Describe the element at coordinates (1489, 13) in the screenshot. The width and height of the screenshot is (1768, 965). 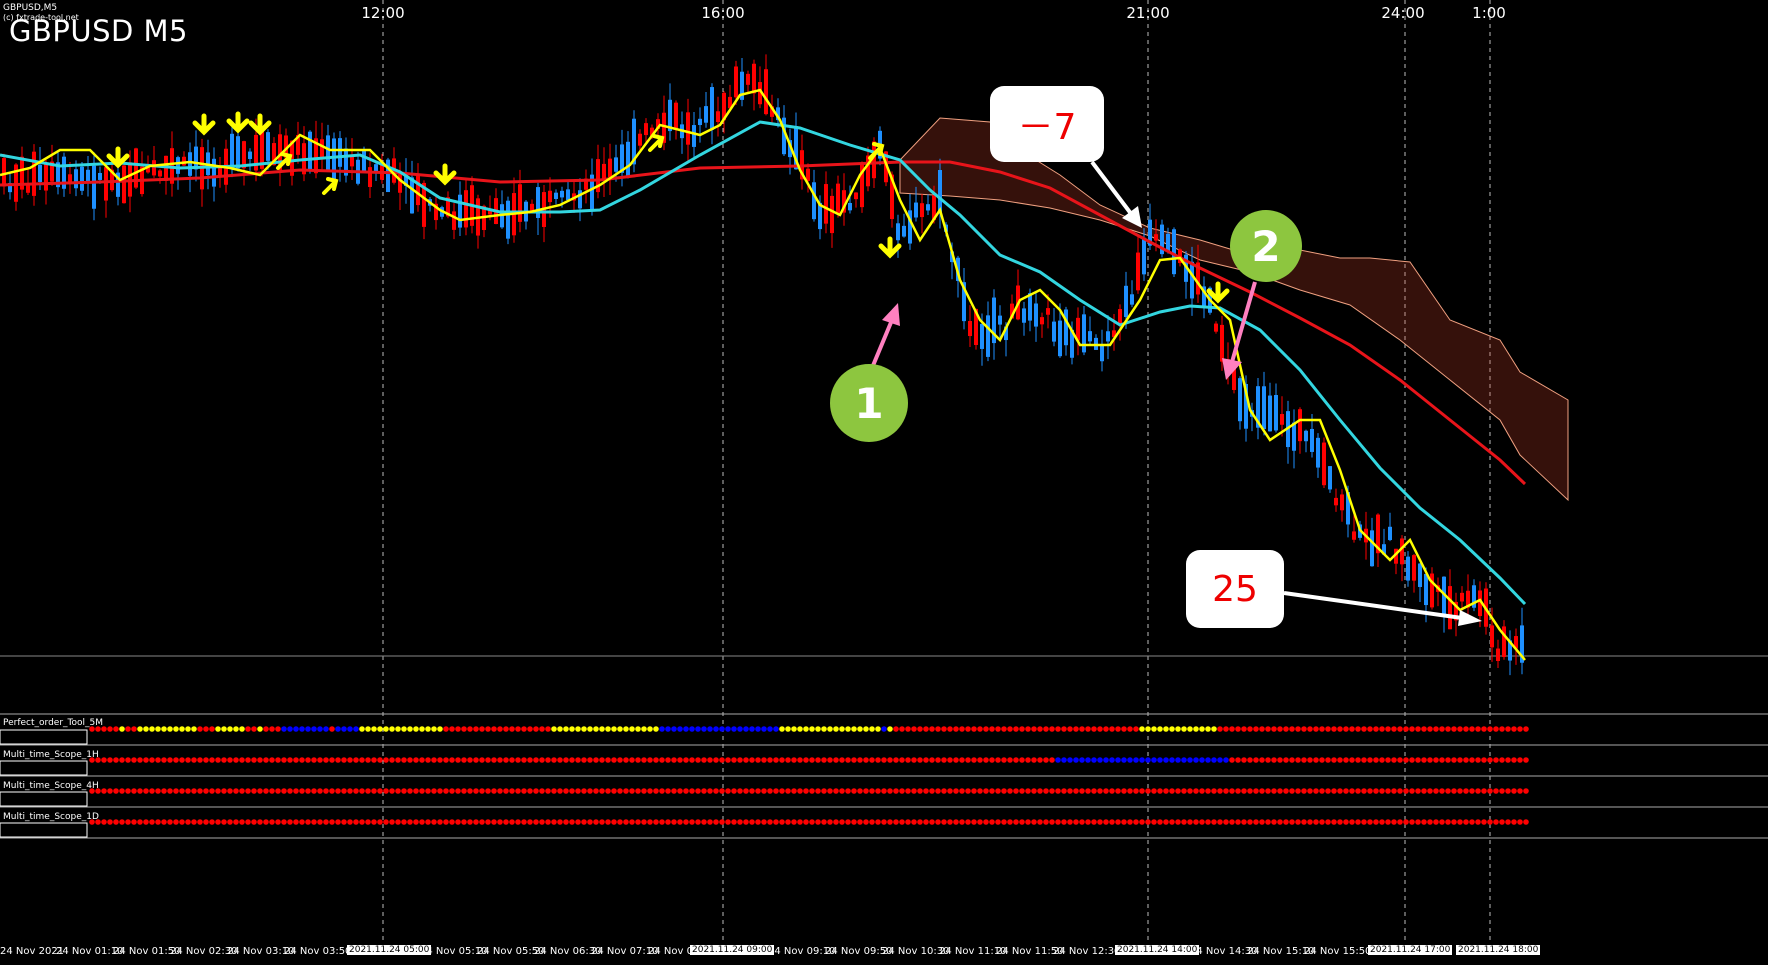
I see `time-label-0100: 1:00` at that location.